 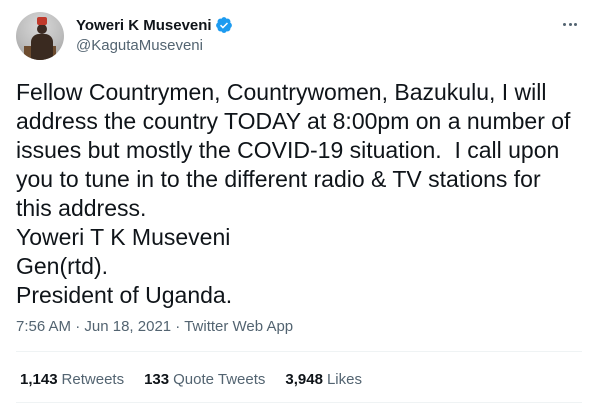 I want to click on tweet-time-link: 7:56 AM, so click(x=43, y=326).